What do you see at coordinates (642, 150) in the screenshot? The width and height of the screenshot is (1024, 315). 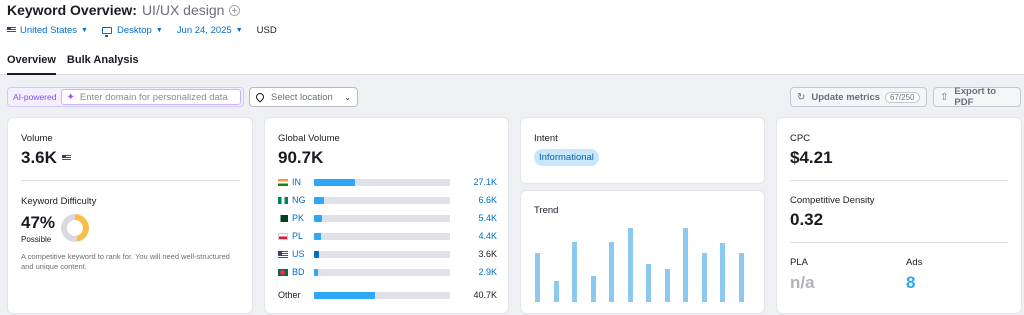 I see `intent-card: Intent Informational` at bounding box center [642, 150].